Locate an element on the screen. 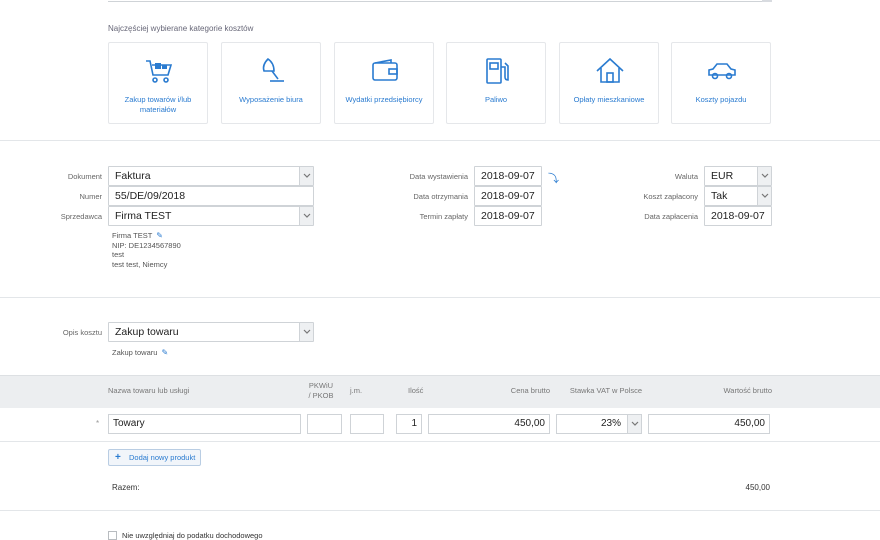 This screenshot has height=540, width=880. row-qty-input: 1 is located at coordinates (409, 424).